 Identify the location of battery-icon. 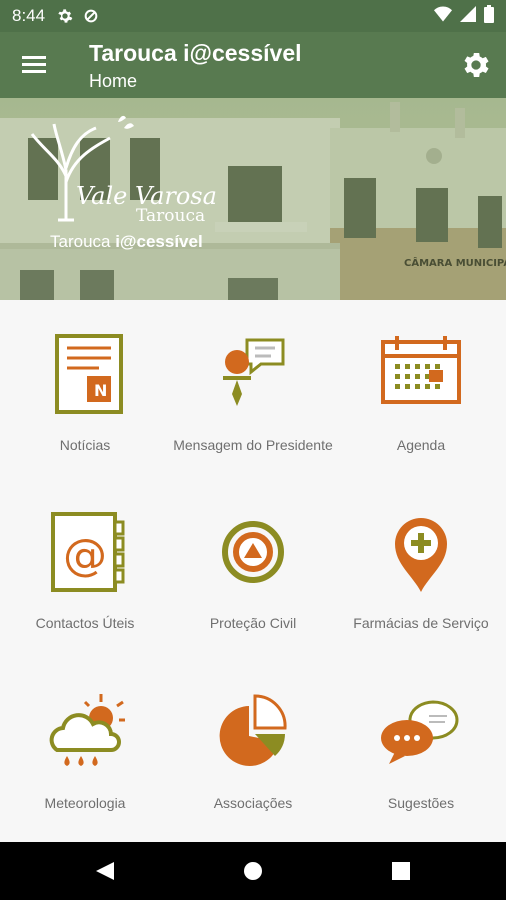
(489, 16).